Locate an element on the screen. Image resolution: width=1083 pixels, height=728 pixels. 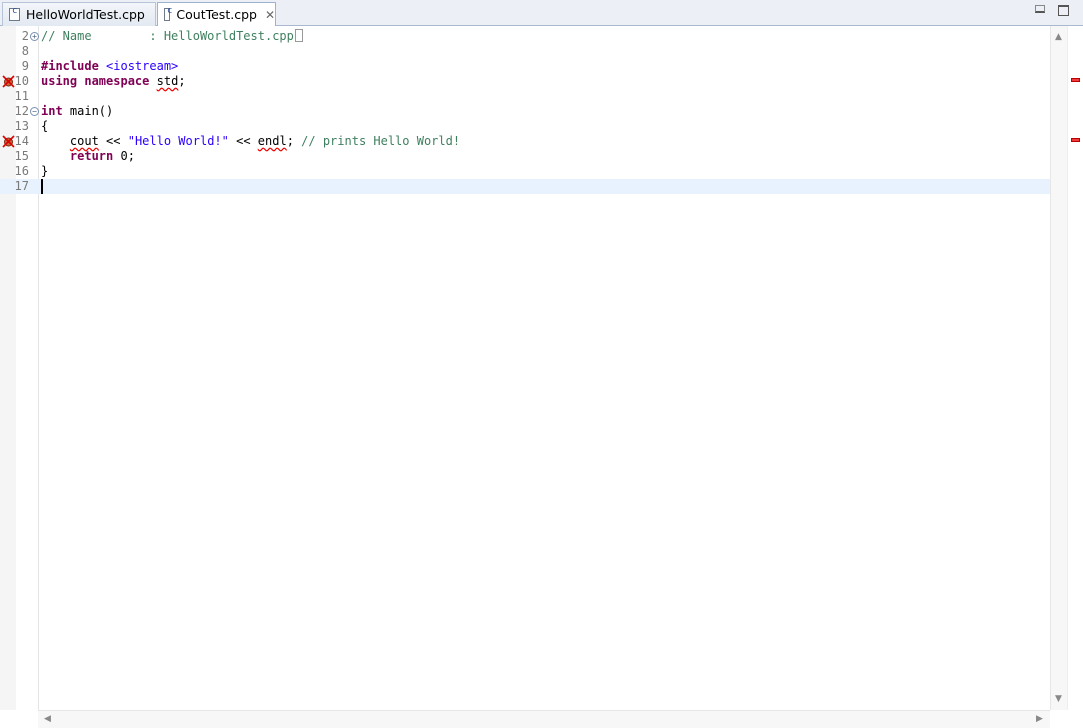
code-text: using namespace std; is located at coordinates (113, 81).